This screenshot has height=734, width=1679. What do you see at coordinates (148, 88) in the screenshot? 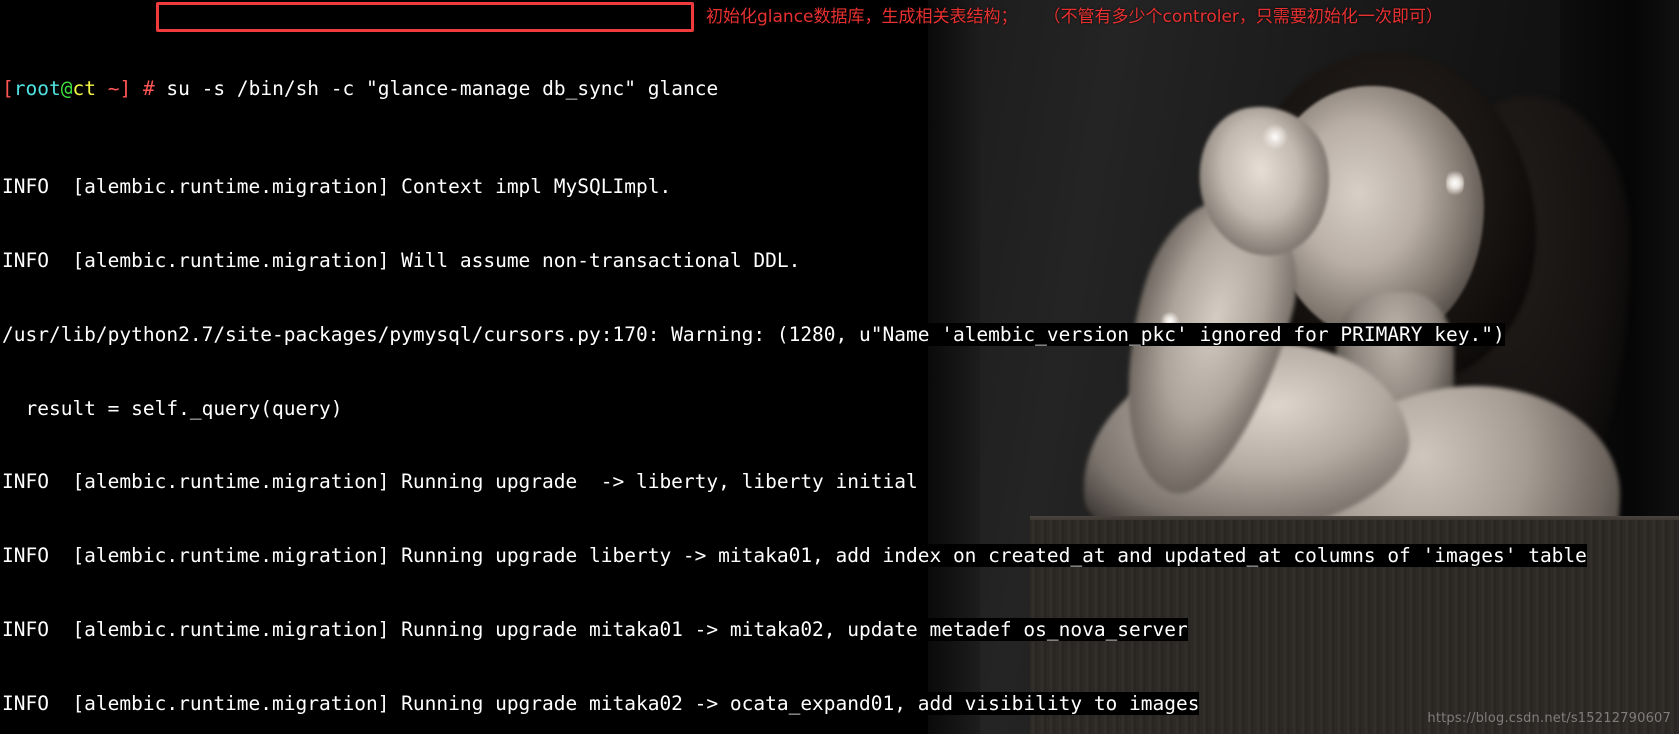
I see `prompt-hash: #` at bounding box center [148, 88].